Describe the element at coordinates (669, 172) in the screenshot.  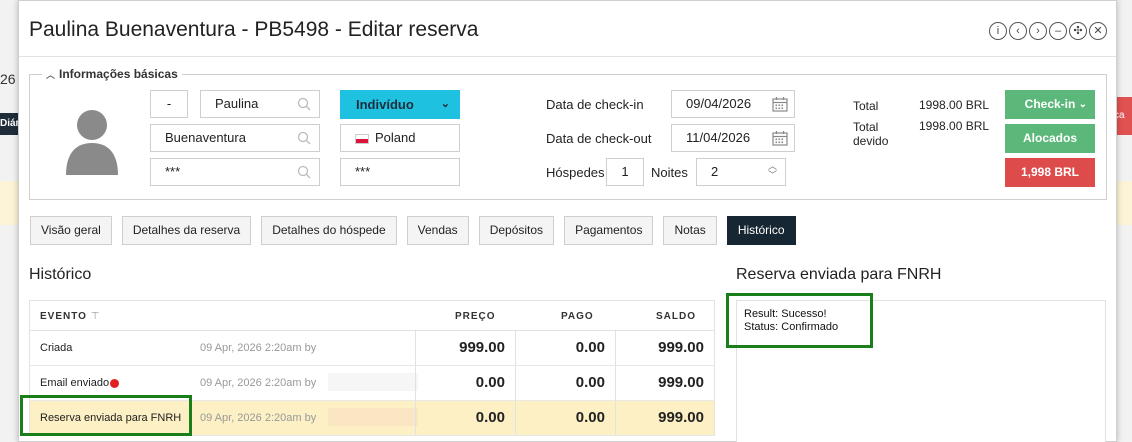
I see `nights-label: Noites` at that location.